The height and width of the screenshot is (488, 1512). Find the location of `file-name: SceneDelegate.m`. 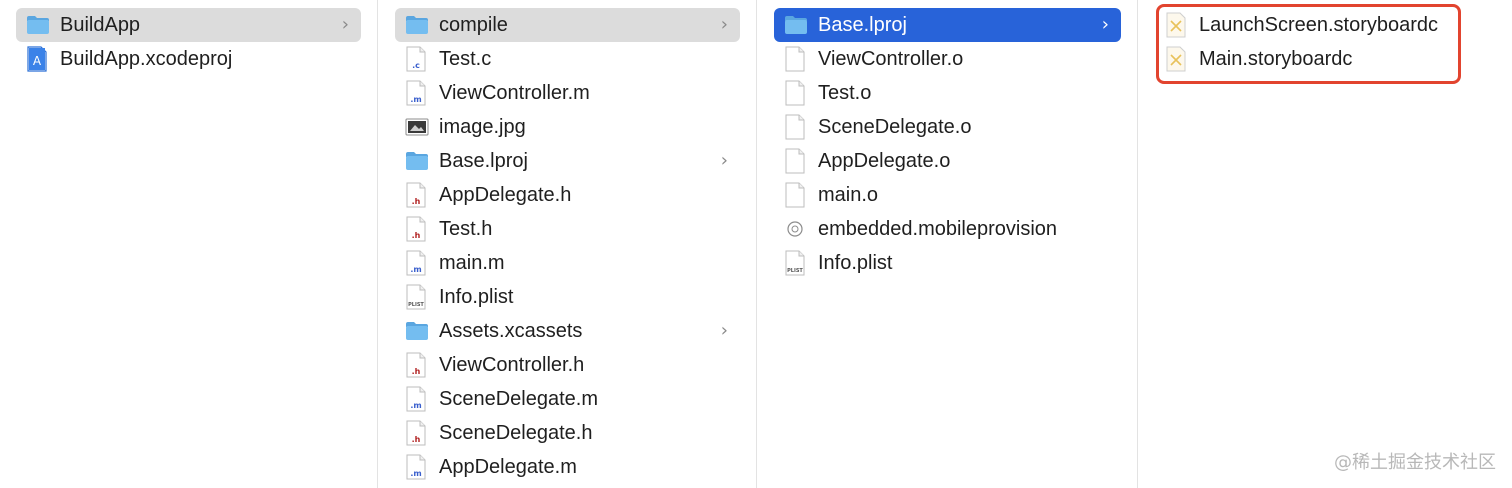

file-name: SceneDelegate.m is located at coordinates (518, 399).